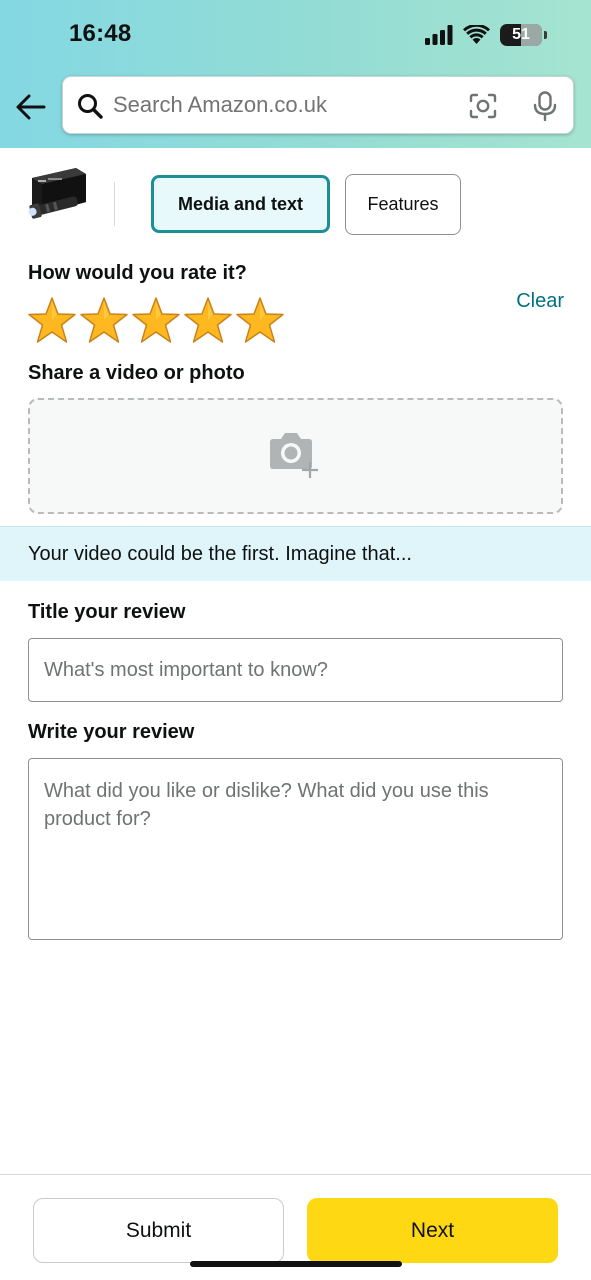  Describe the element at coordinates (240, 204) in the screenshot. I see `tab-media-and-text: Media and text` at that location.